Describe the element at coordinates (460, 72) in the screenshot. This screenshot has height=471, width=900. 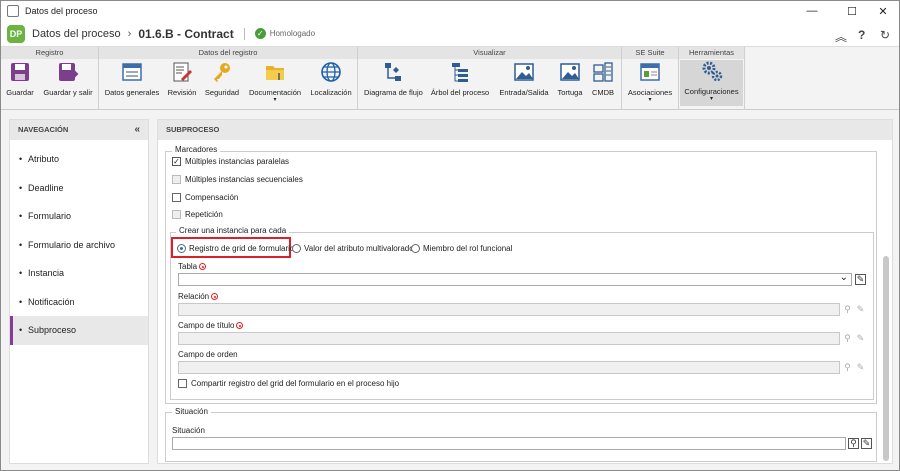
I see `tree-icon` at that location.